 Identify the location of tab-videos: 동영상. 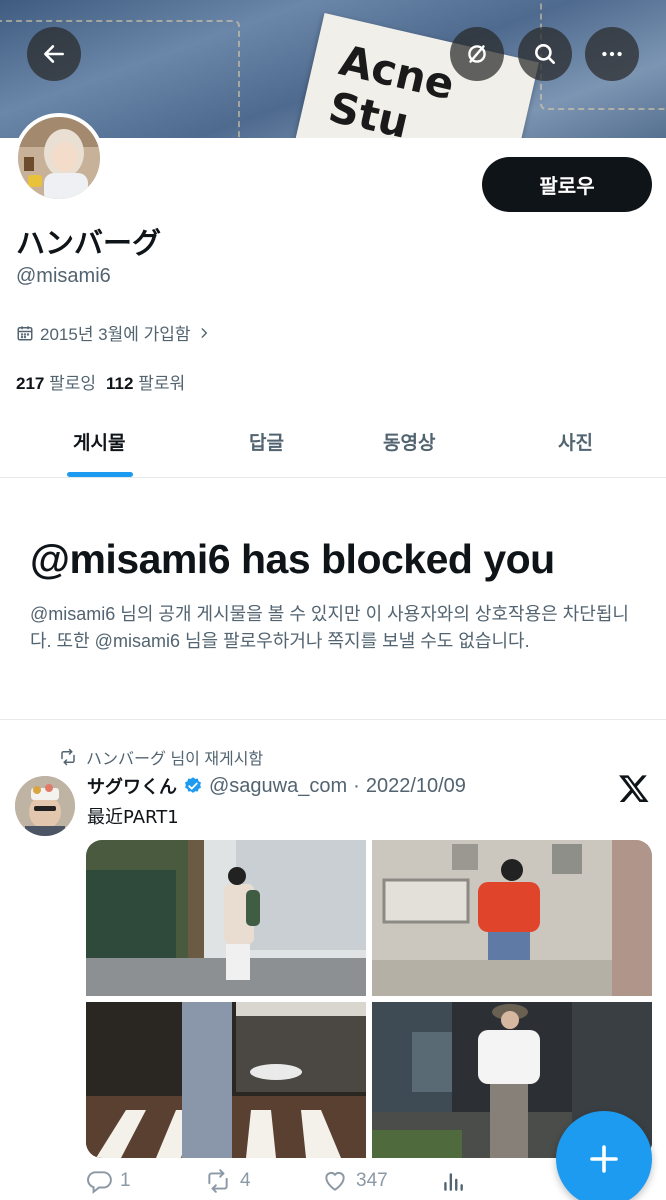
(409, 441).